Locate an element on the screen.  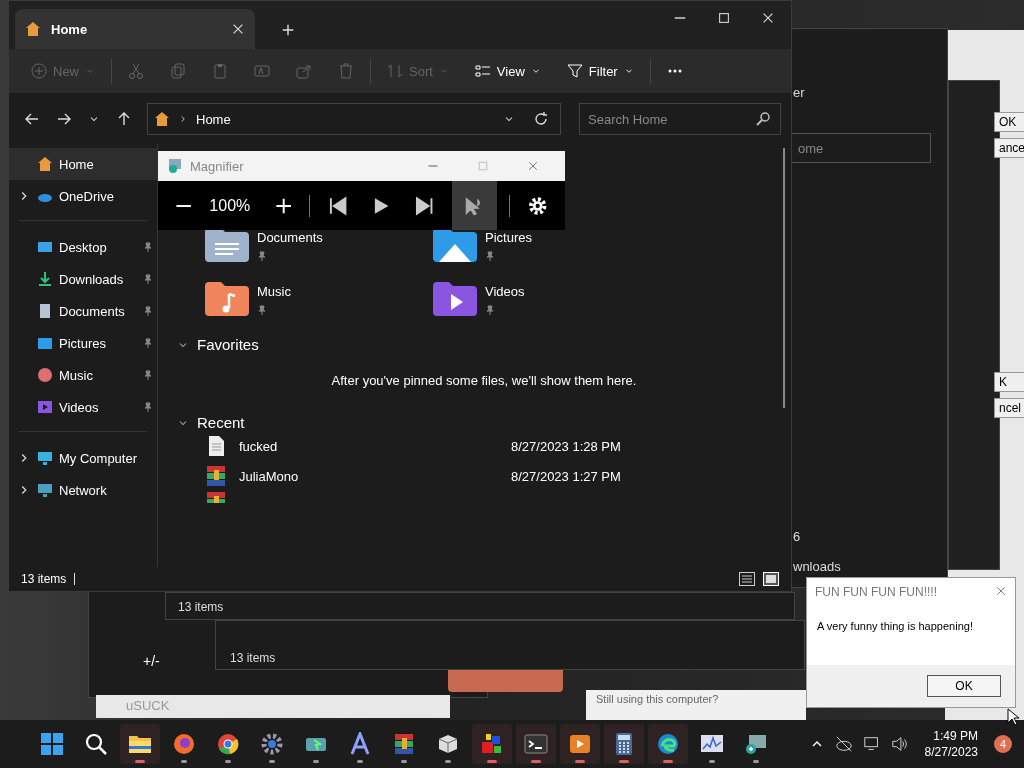
document-icon is located at coordinates (45, 311).